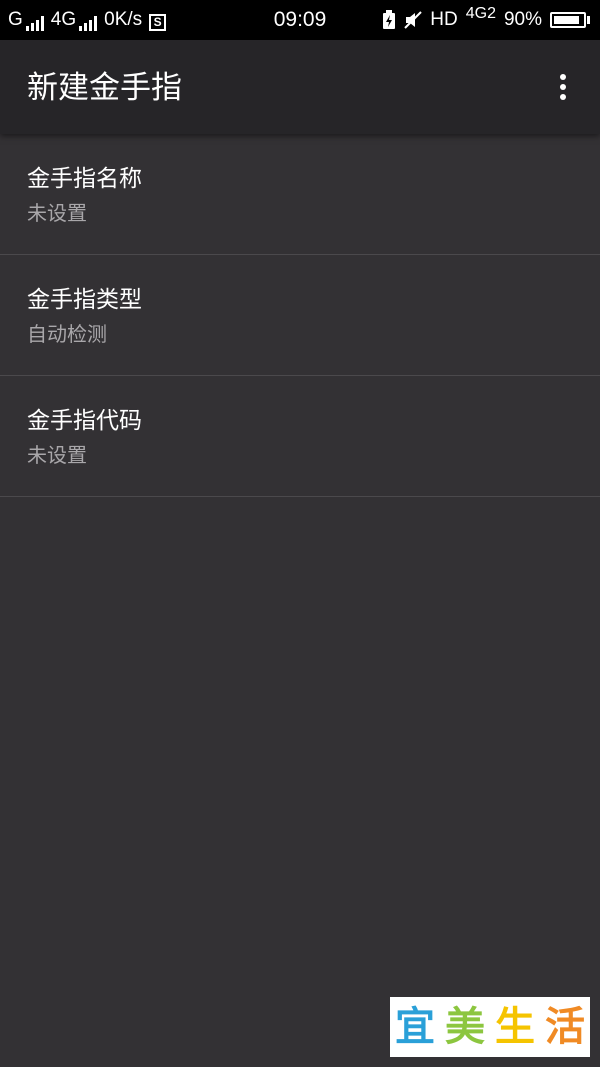 This screenshot has height=1067, width=600. Describe the element at coordinates (522, 19) in the screenshot. I see `battery-percent: 90%` at that location.